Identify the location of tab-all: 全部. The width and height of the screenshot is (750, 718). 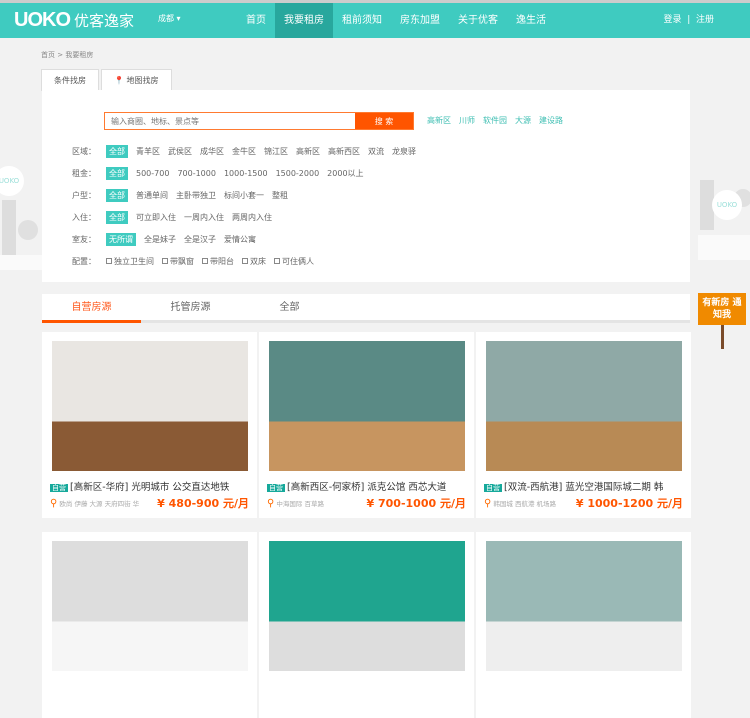
(289, 307).